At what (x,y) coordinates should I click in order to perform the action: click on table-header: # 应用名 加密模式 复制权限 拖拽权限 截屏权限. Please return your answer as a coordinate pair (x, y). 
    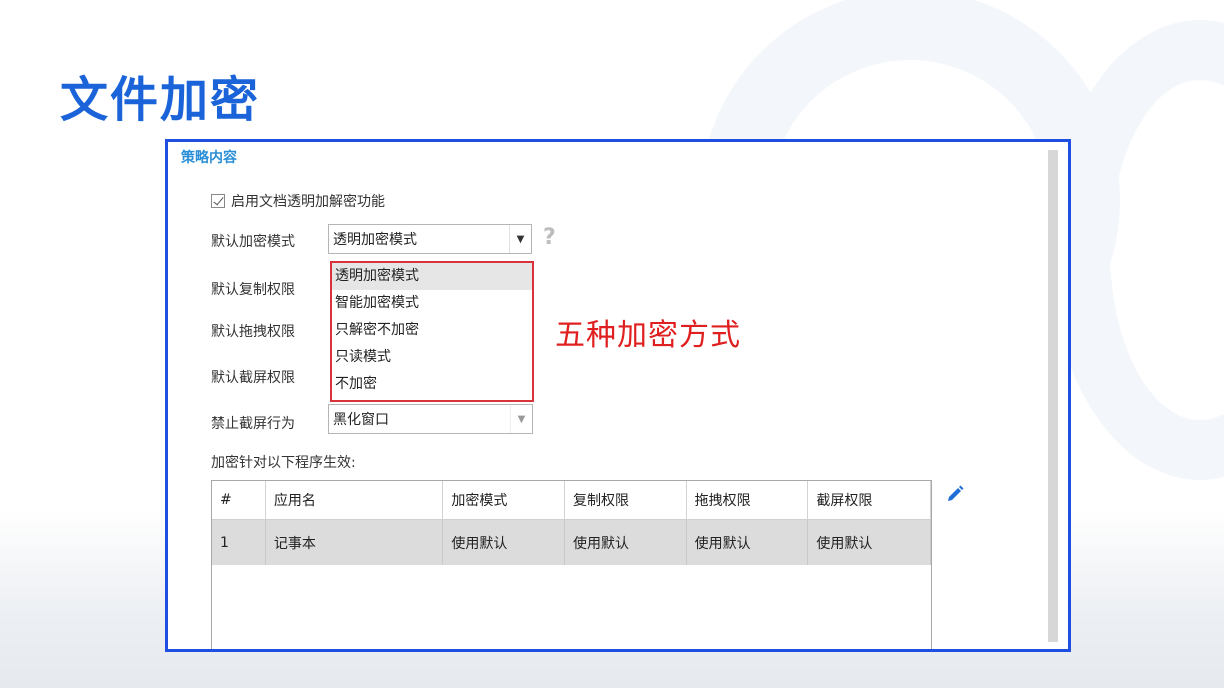
    Looking at the image, I should click on (571, 500).